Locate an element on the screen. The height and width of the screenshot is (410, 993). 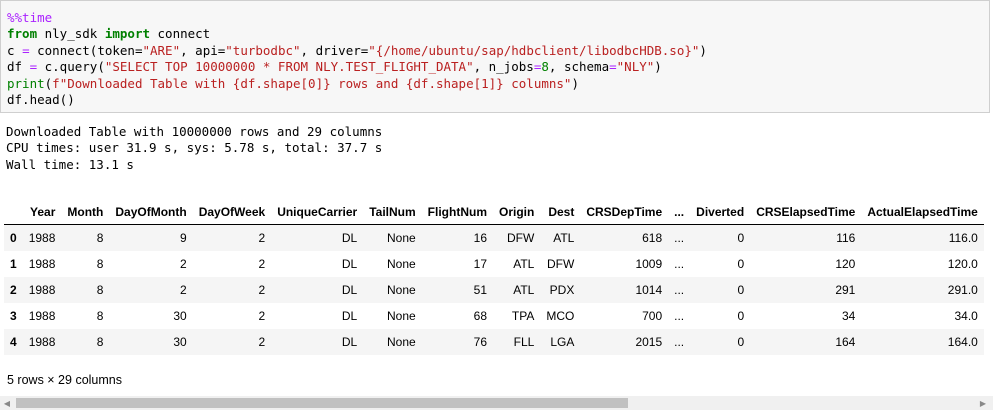
table-cell: 76 is located at coordinates (480, 342).